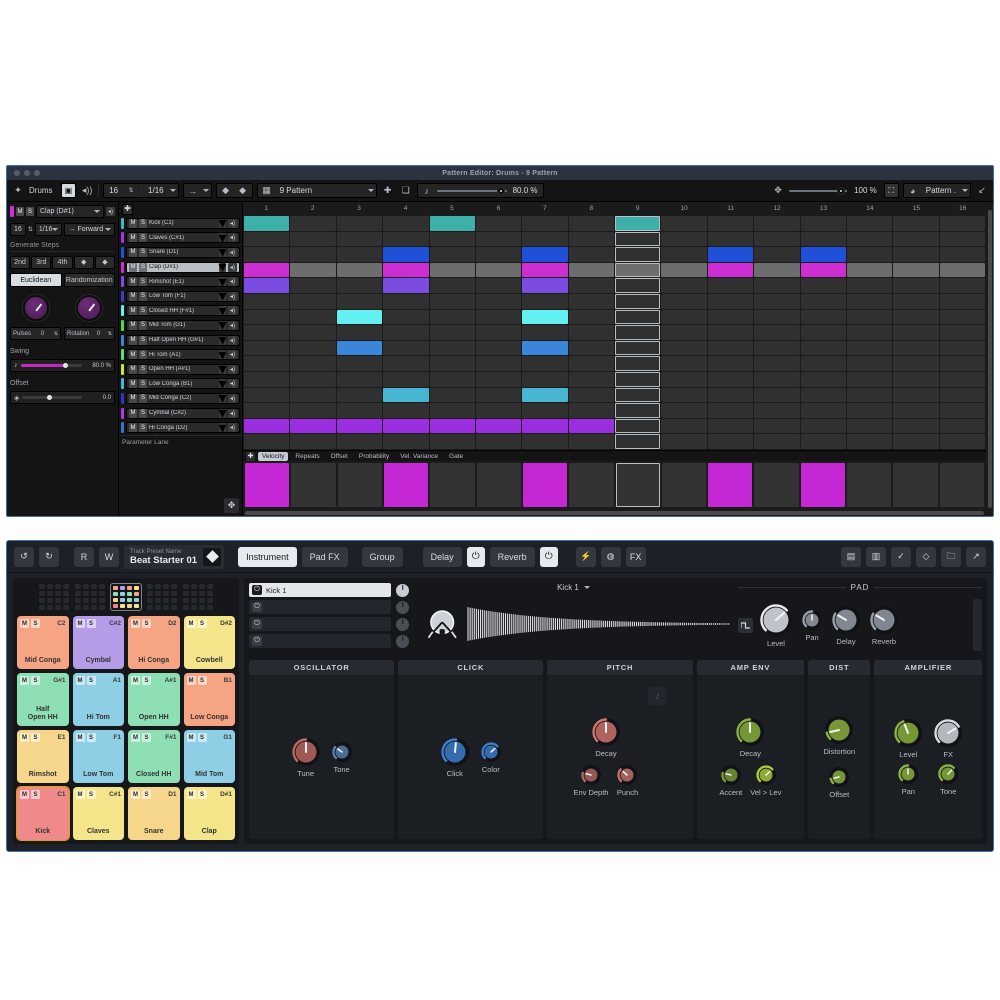 Image resolution: width=1000 pixels, height=1000 pixels. Describe the element at coordinates (388, 191) in the screenshot. I see `plus-icon: ✚` at that location.